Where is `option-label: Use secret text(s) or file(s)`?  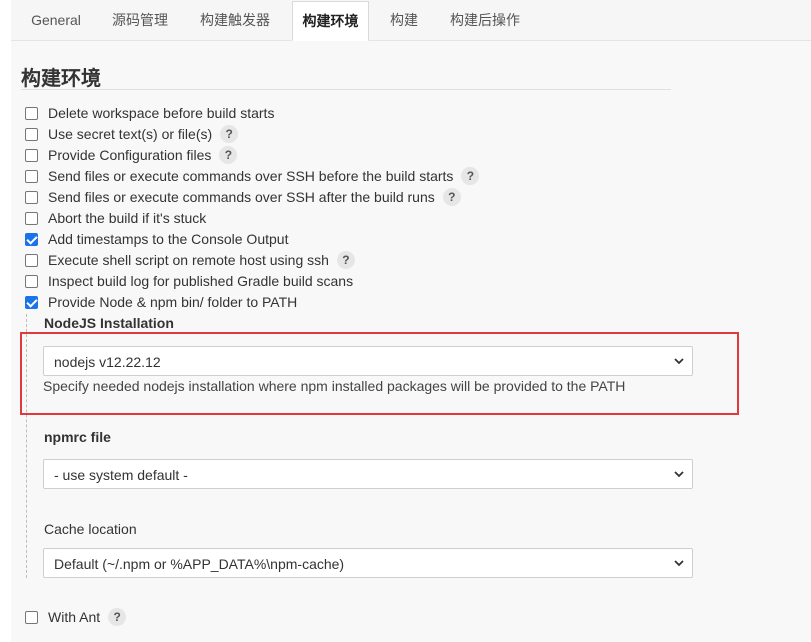
option-label: Use secret text(s) or file(s) is located at coordinates (130, 134).